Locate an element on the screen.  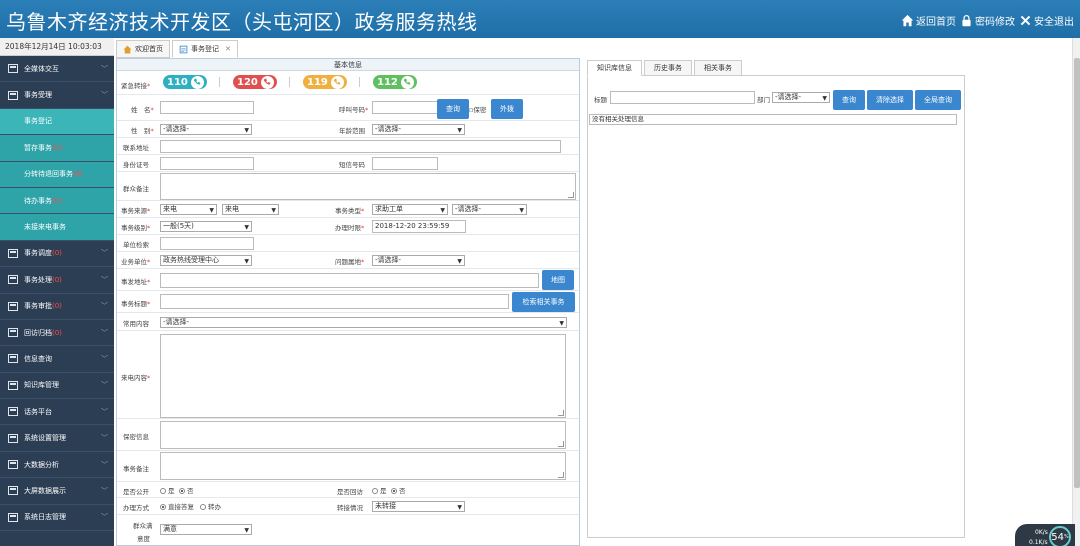
type-select-2: -请选择- ▼ is located at coordinates (489, 209).